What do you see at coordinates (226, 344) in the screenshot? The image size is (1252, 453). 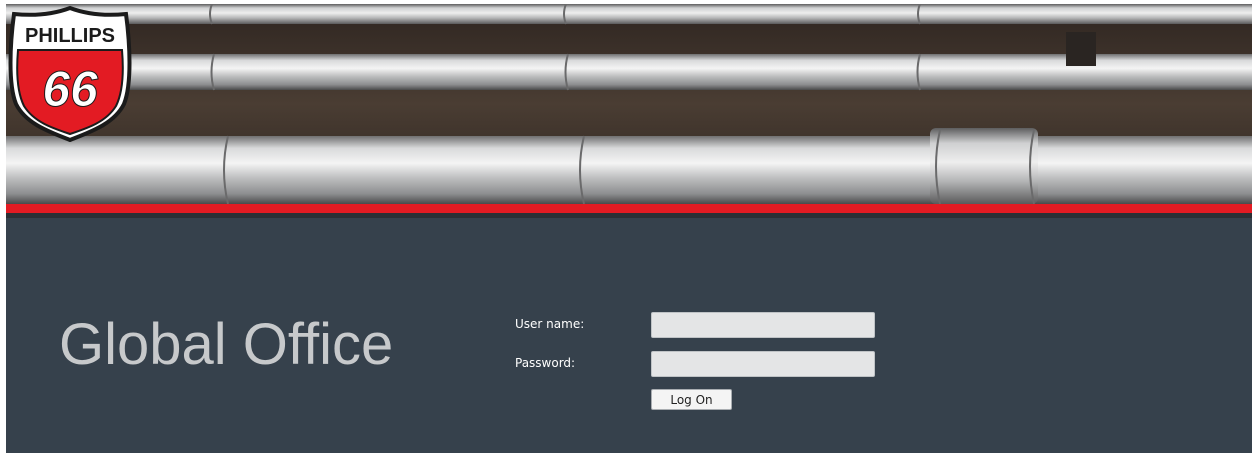 I see `app-title: Global Office` at bounding box center [226, 344].